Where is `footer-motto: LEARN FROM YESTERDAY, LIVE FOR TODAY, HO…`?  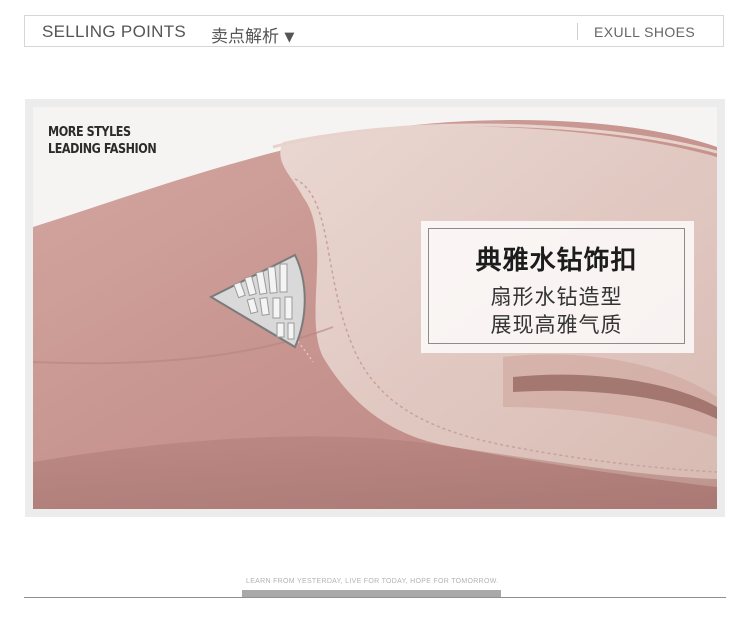 footer-motto: LEARN FROM YESTERDAY, LIVE FOR TODAY, HO… is located at coordinates (372, 581).